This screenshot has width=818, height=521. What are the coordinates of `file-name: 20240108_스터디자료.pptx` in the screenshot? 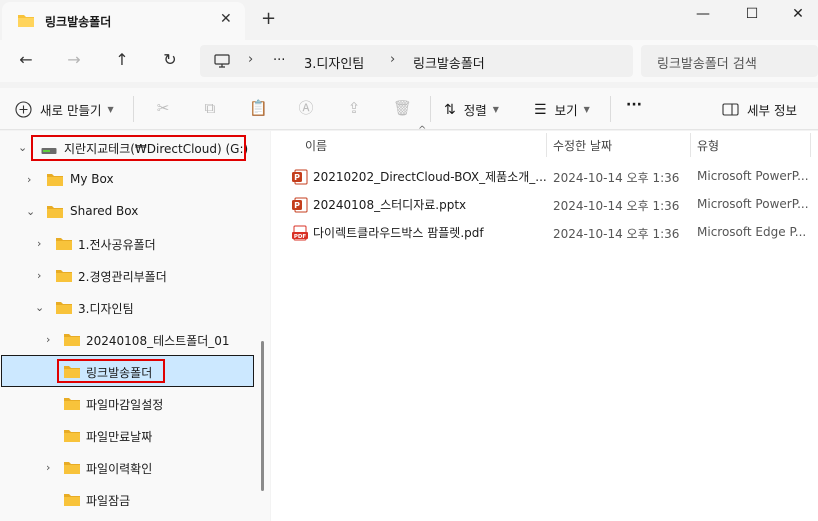 It's located at (390, 205).